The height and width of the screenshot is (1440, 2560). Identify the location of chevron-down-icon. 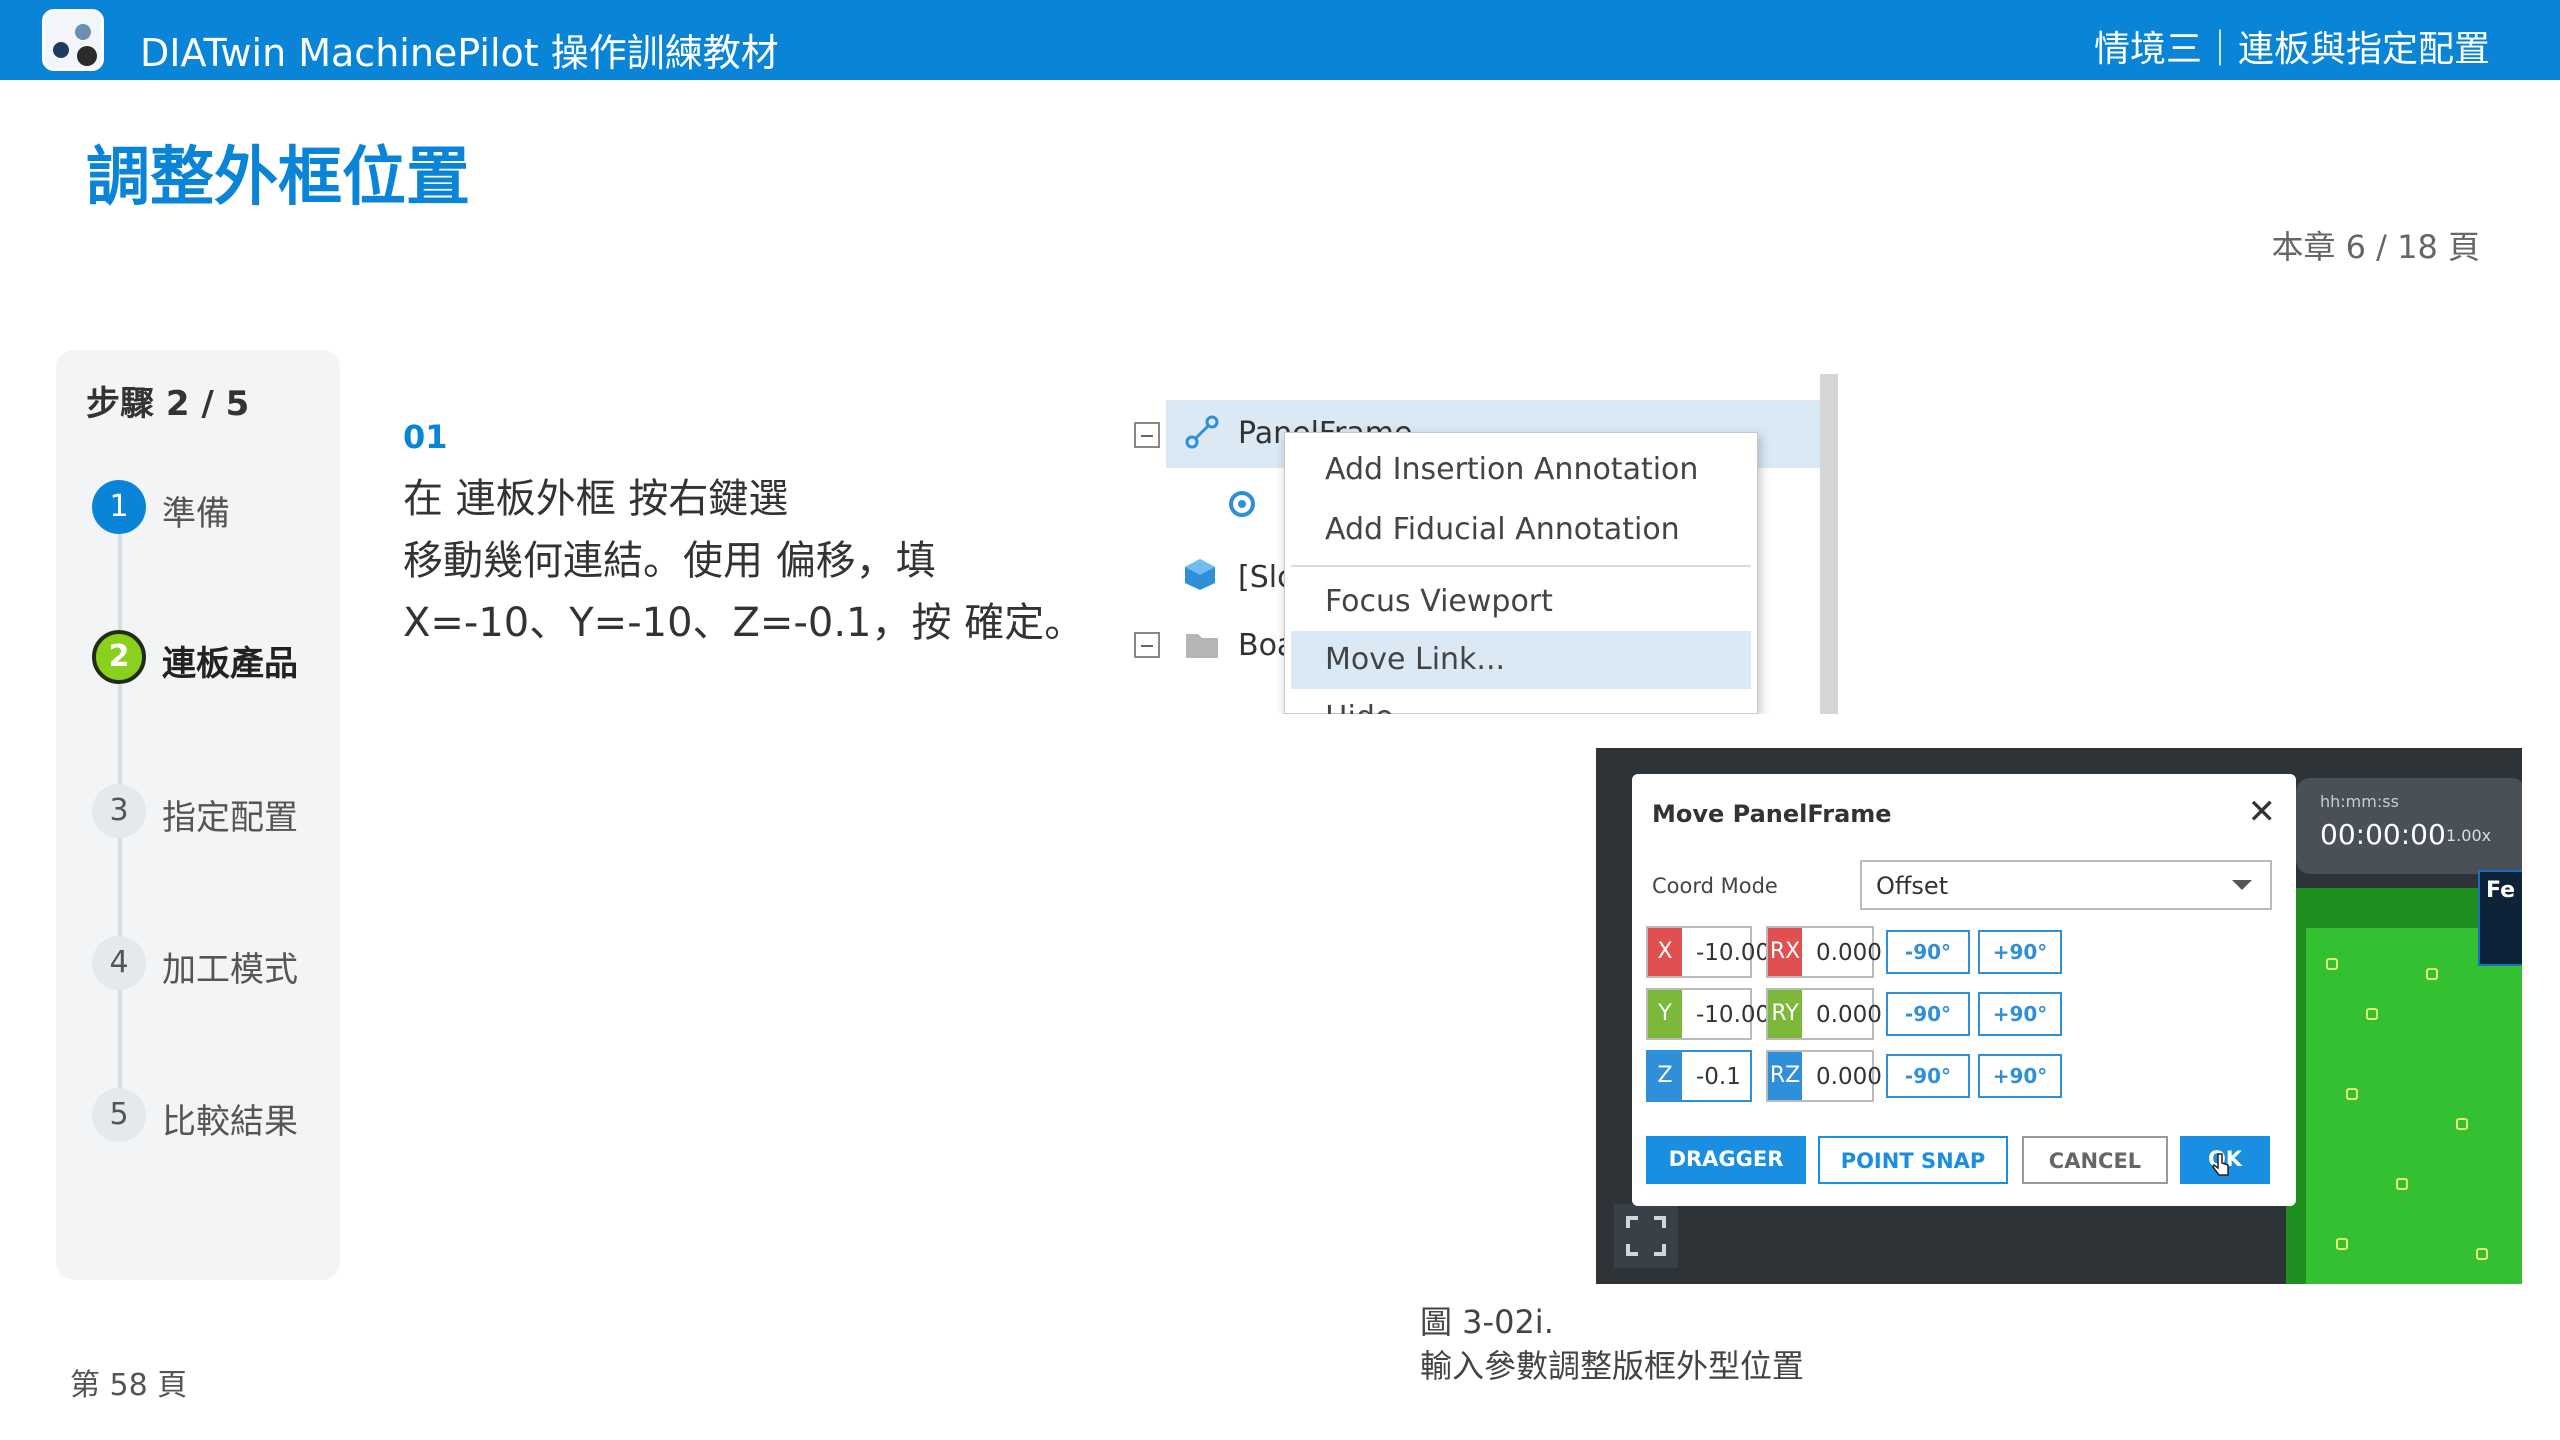
(2242, 885).